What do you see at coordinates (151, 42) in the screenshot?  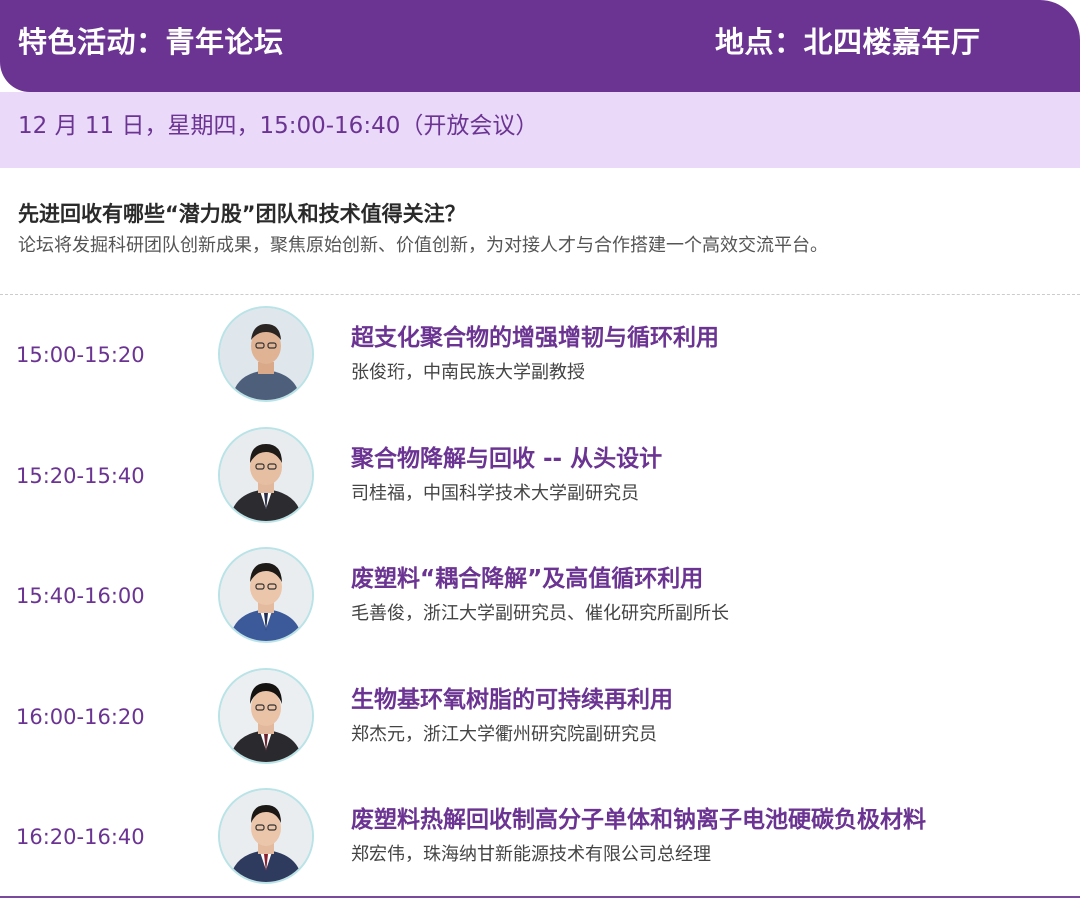 I see `event-title: 特色活动：青年论坛` at bounding box center [151, 42].